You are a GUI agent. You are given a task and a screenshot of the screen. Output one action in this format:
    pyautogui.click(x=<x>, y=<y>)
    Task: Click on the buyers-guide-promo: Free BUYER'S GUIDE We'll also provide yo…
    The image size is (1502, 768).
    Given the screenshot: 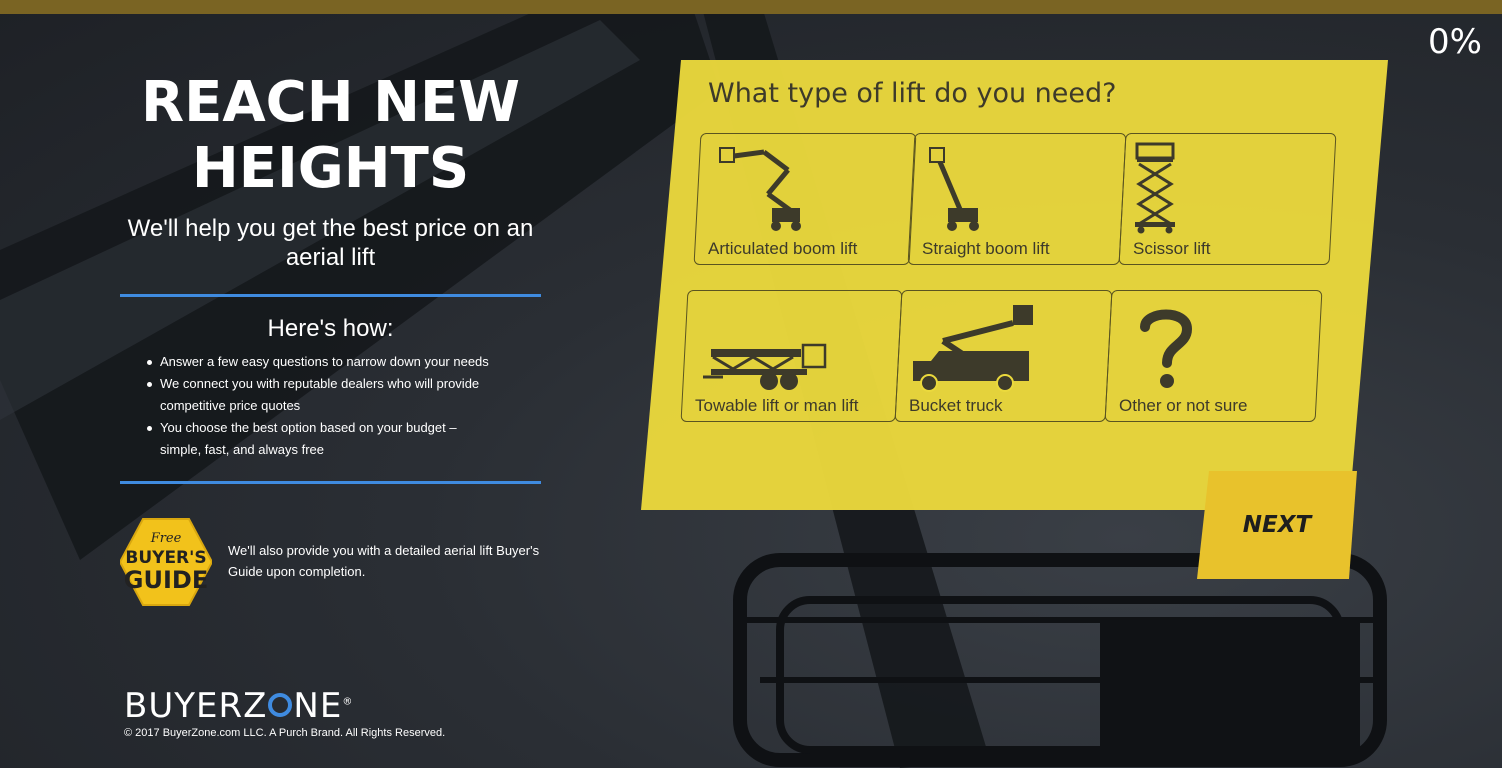 What is the action you would take?
    pyautogui.click(x=334, y=562)
    